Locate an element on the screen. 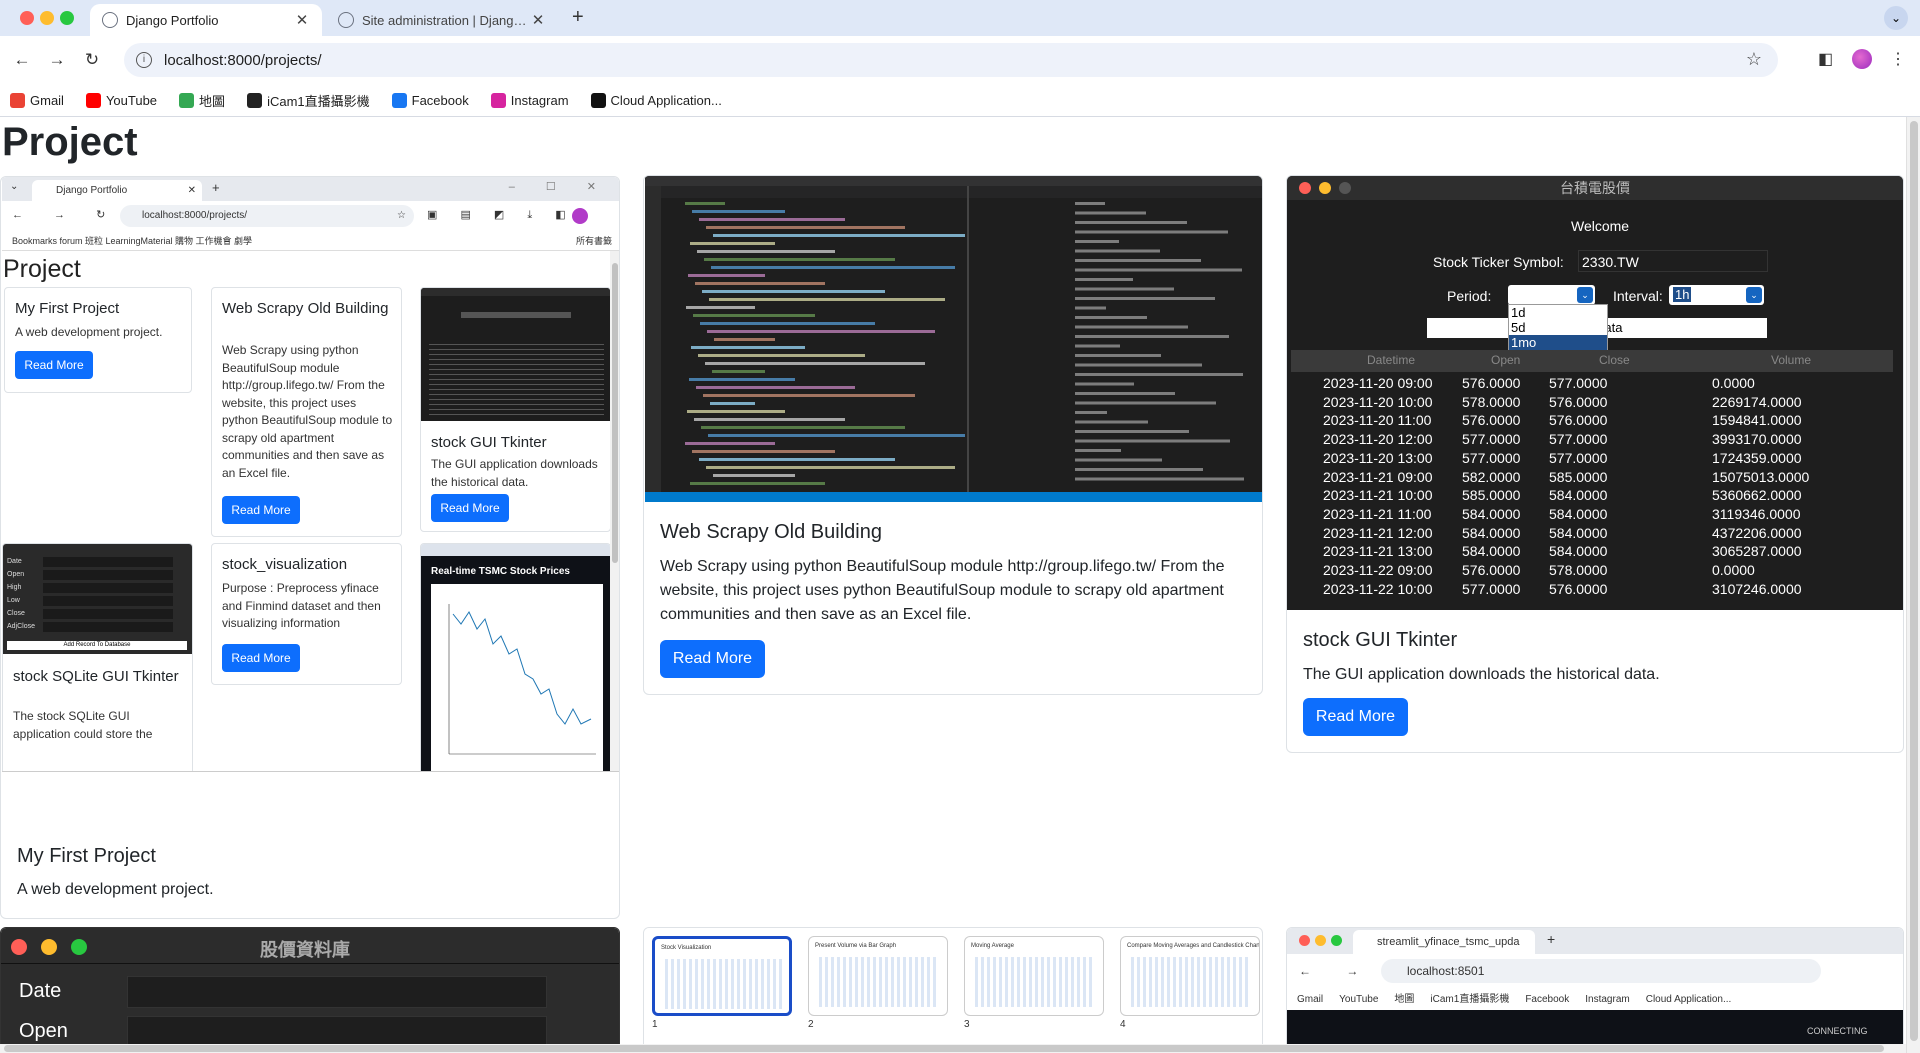 Image resolution: width=1920 pixels, height=1053 pixels. tk-cell: 2023-11-20 09:00 is located at coordinates (1378, 383).